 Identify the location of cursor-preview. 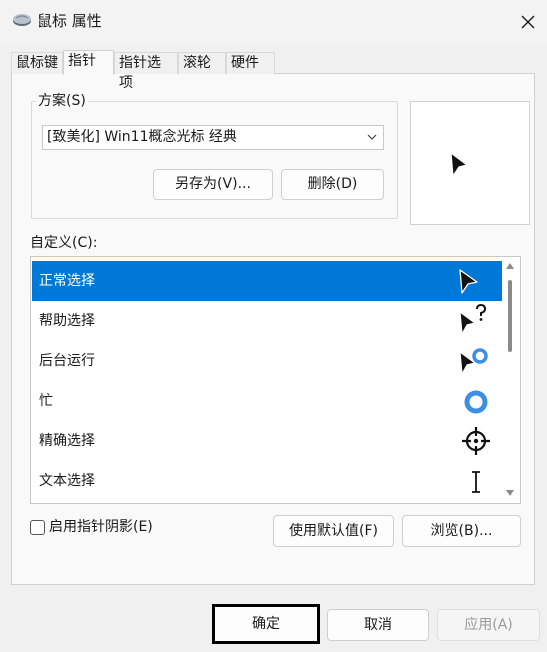
(470, 163).